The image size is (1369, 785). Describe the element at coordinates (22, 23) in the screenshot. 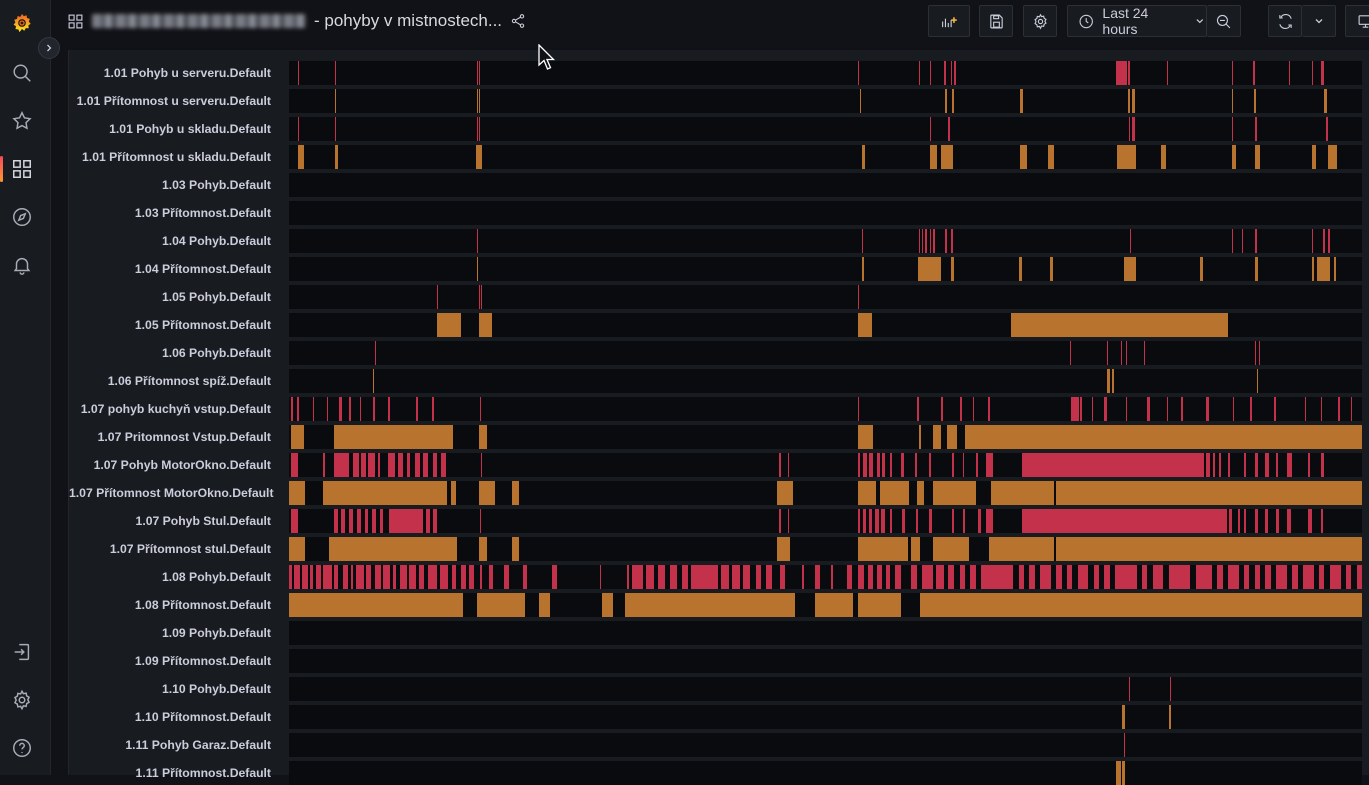

I see `grafana-logo-icon` at that location.